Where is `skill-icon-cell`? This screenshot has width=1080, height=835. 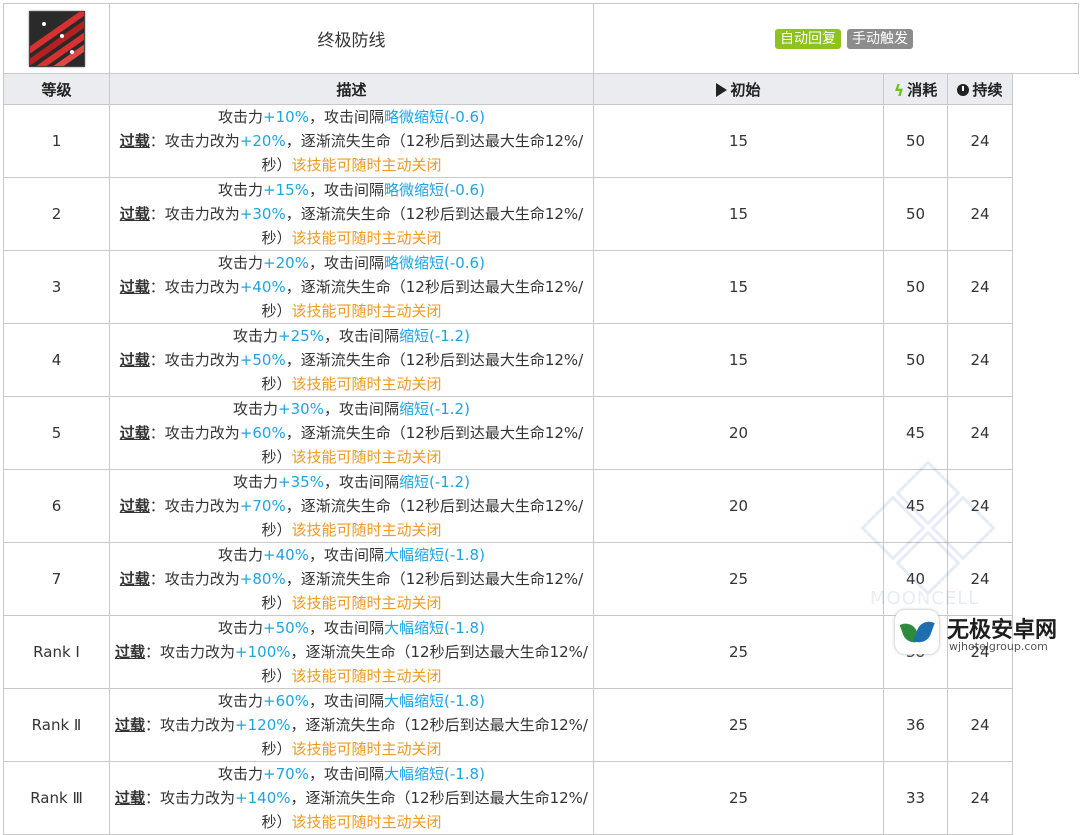 skill-icon-cell is located at coordinates (56, 38).